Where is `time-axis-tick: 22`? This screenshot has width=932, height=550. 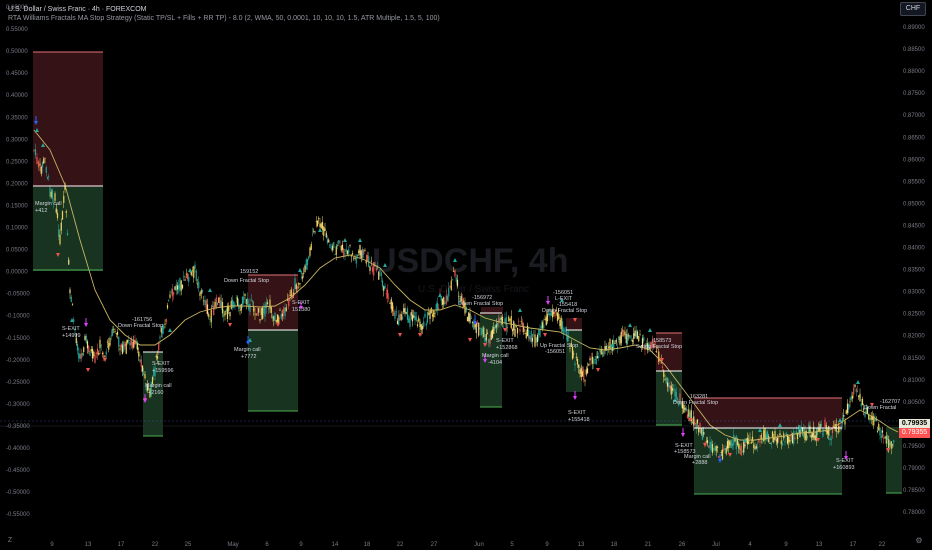
time-axis-tick: 22 is located at coordinates (882, 545).